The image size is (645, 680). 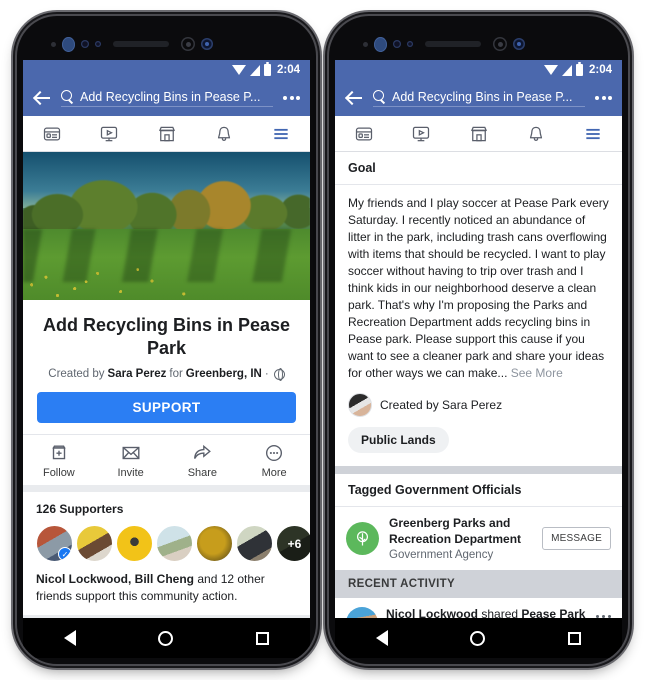 I want to click on byline-middle: for, so click(x=176, y=374).